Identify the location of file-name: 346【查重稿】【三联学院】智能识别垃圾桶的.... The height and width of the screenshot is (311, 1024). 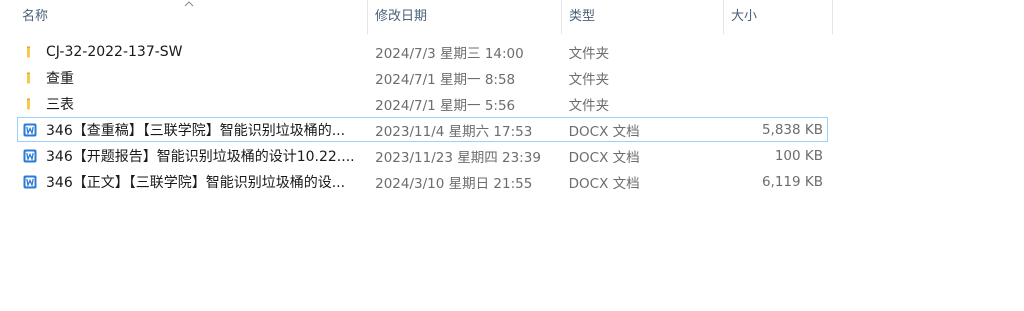
(196, 130).